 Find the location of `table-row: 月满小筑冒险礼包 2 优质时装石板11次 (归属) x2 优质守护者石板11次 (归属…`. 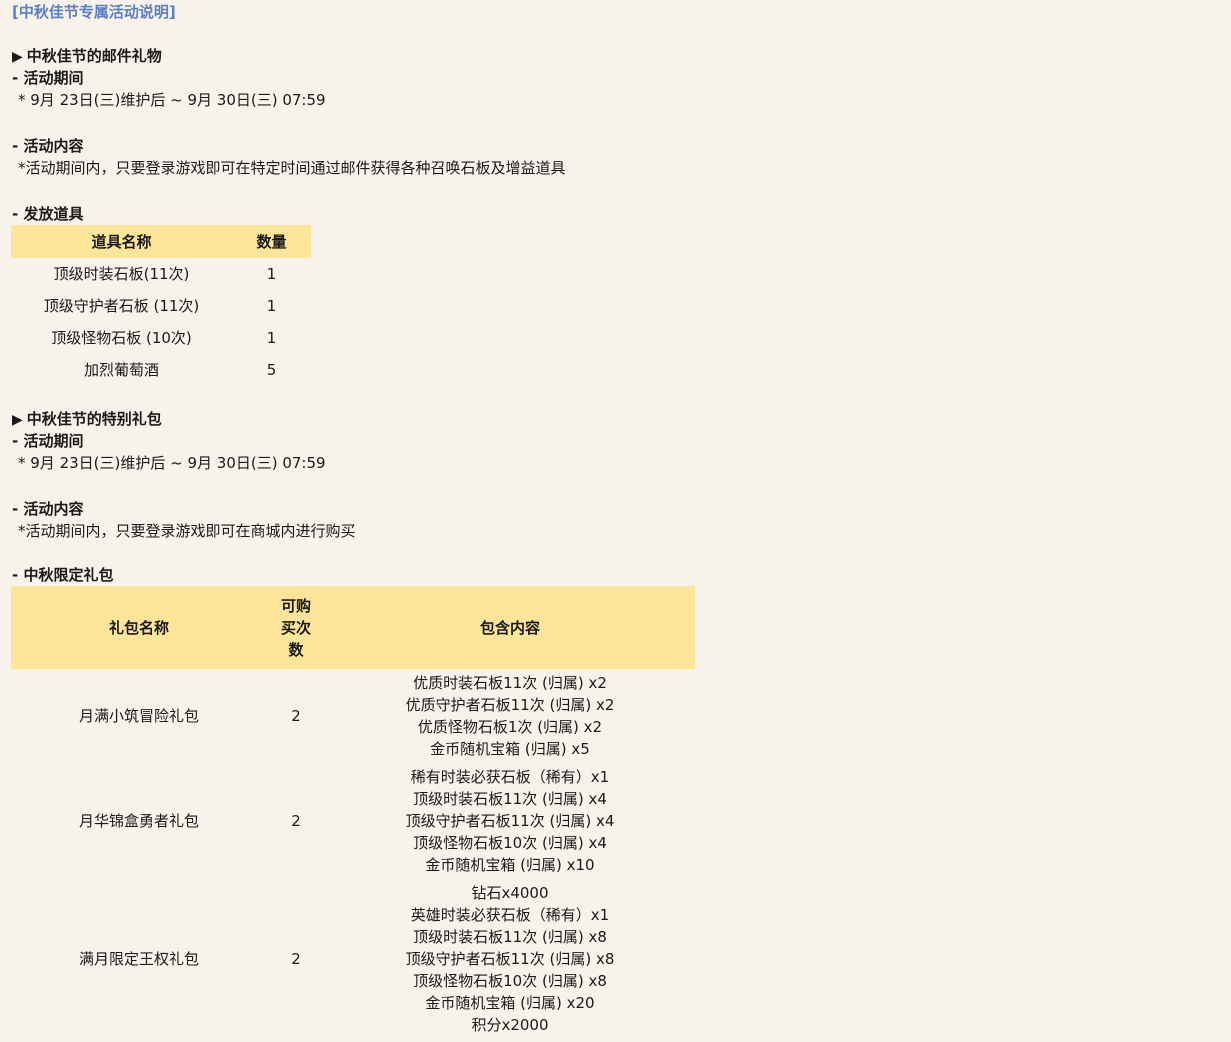

table-row: 月满小筑冒险礼包 2 优质时装石板11次 (归属) x2 优质守护者石板11次 (归属… is located at coordinates (353, 716).